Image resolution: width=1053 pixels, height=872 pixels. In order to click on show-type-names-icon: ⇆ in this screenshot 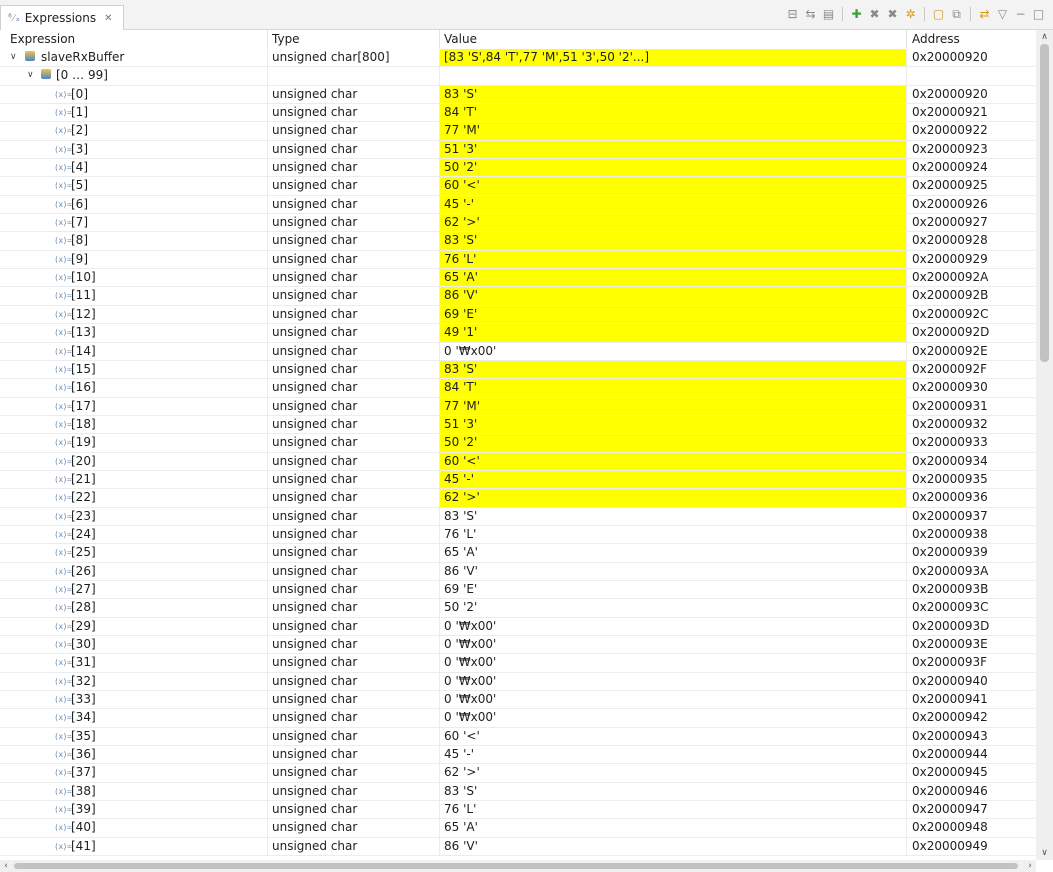, I will do `click(810, 14)`.